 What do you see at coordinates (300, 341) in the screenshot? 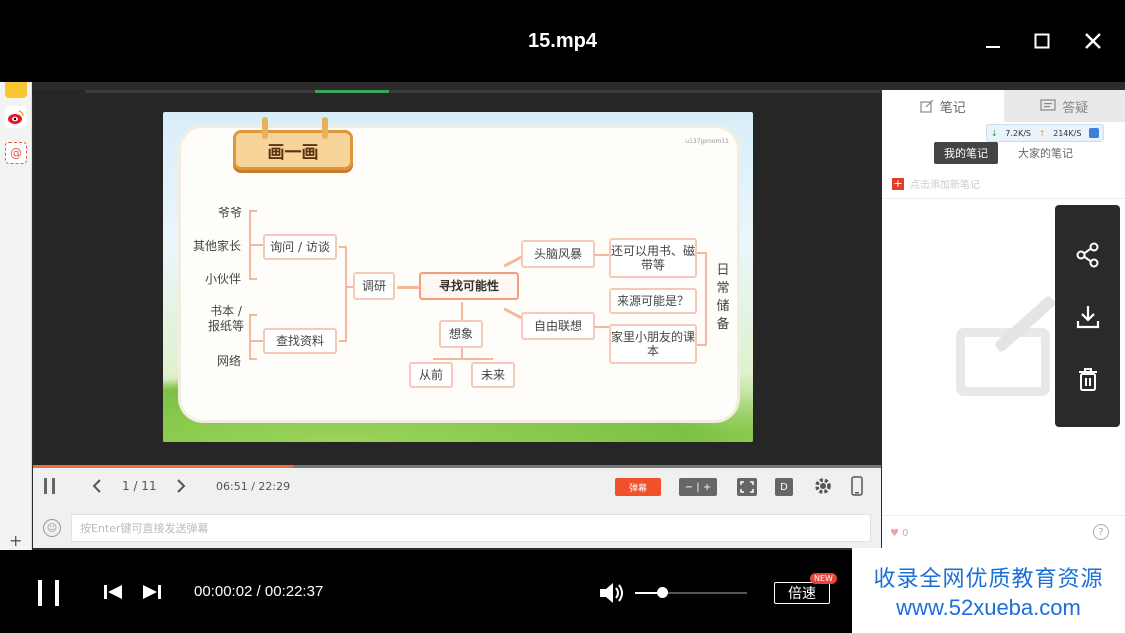
I see `node-research-materials: 查找资料` at bounding box center [300, 341].